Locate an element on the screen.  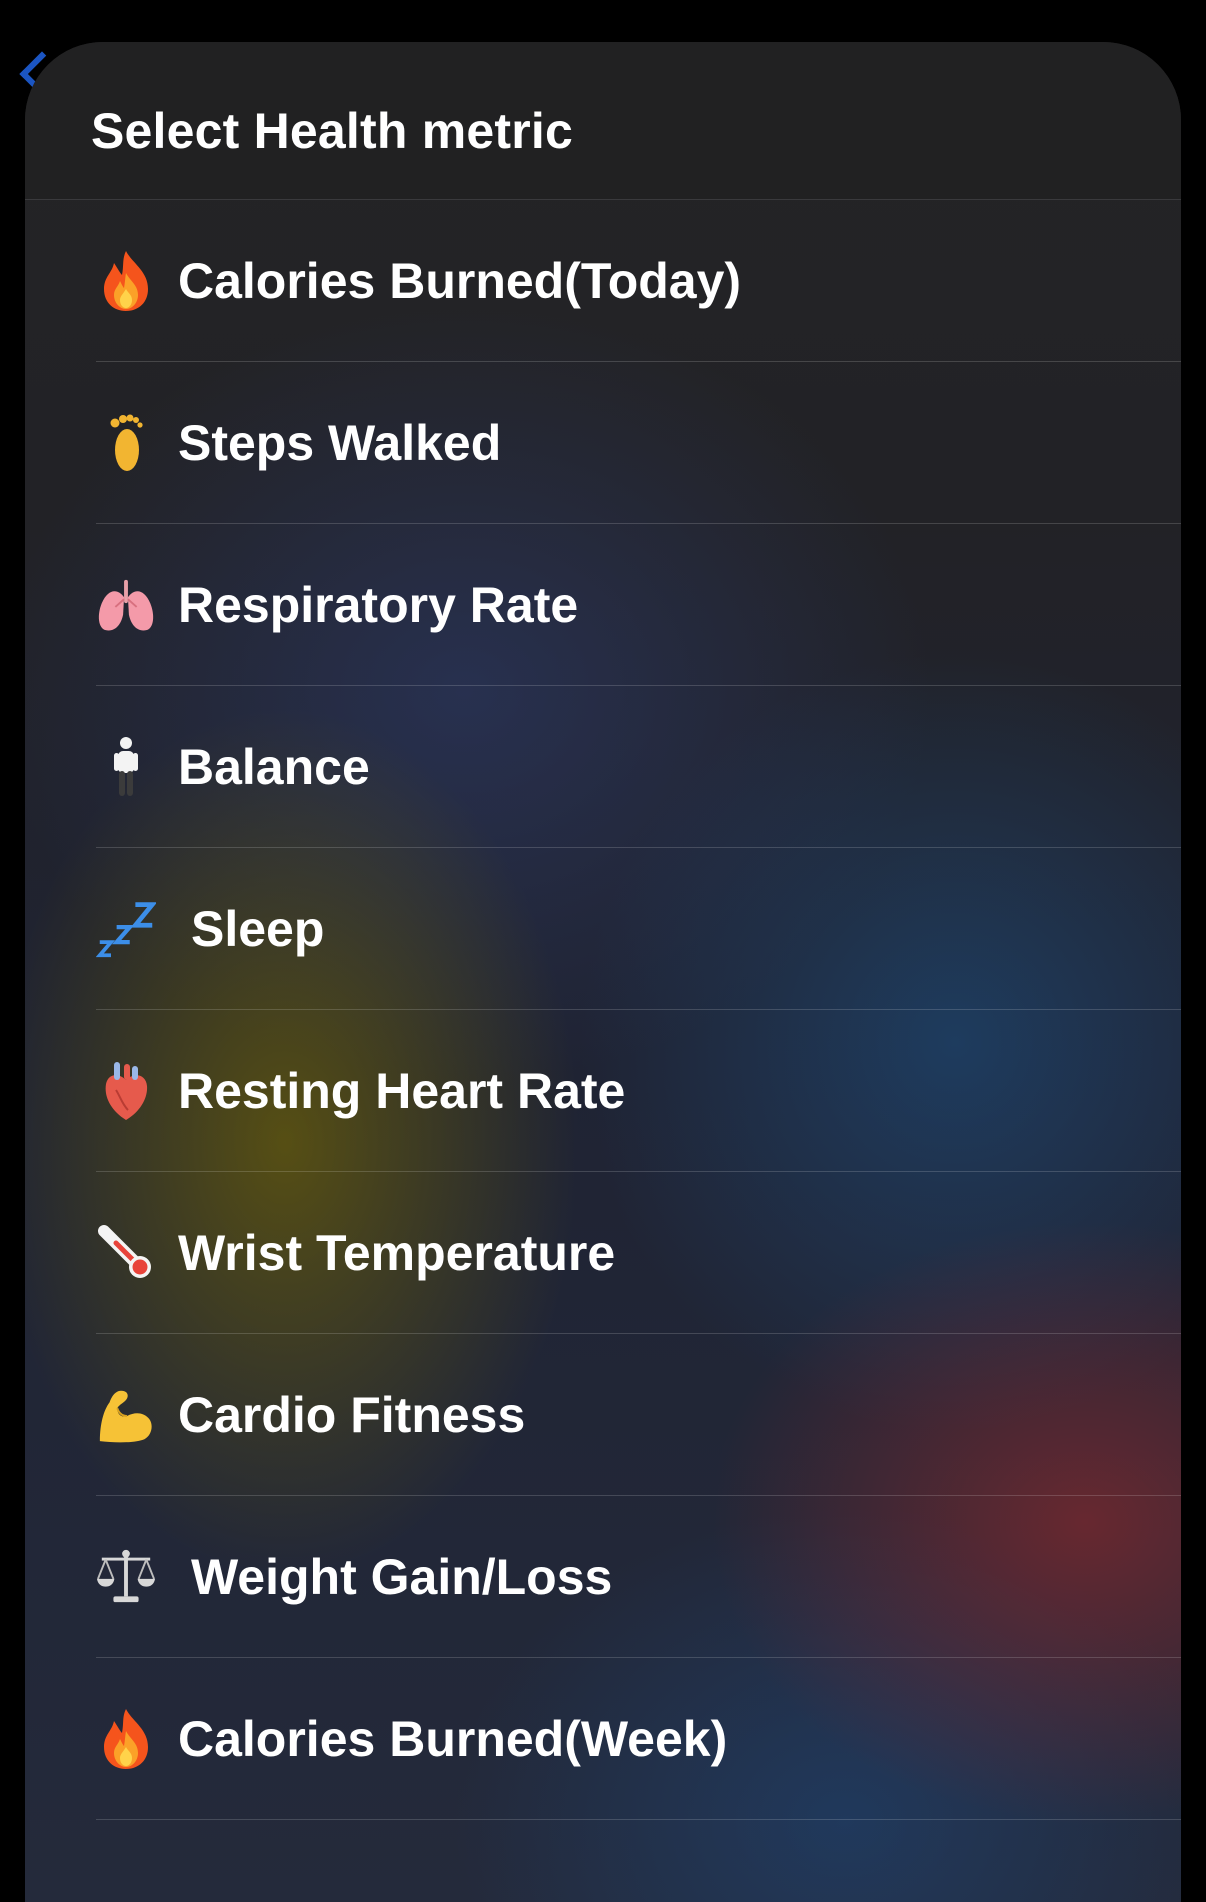
list-item-respiratory-rate: Respiratory Rate is located at coordinates (603, 605).